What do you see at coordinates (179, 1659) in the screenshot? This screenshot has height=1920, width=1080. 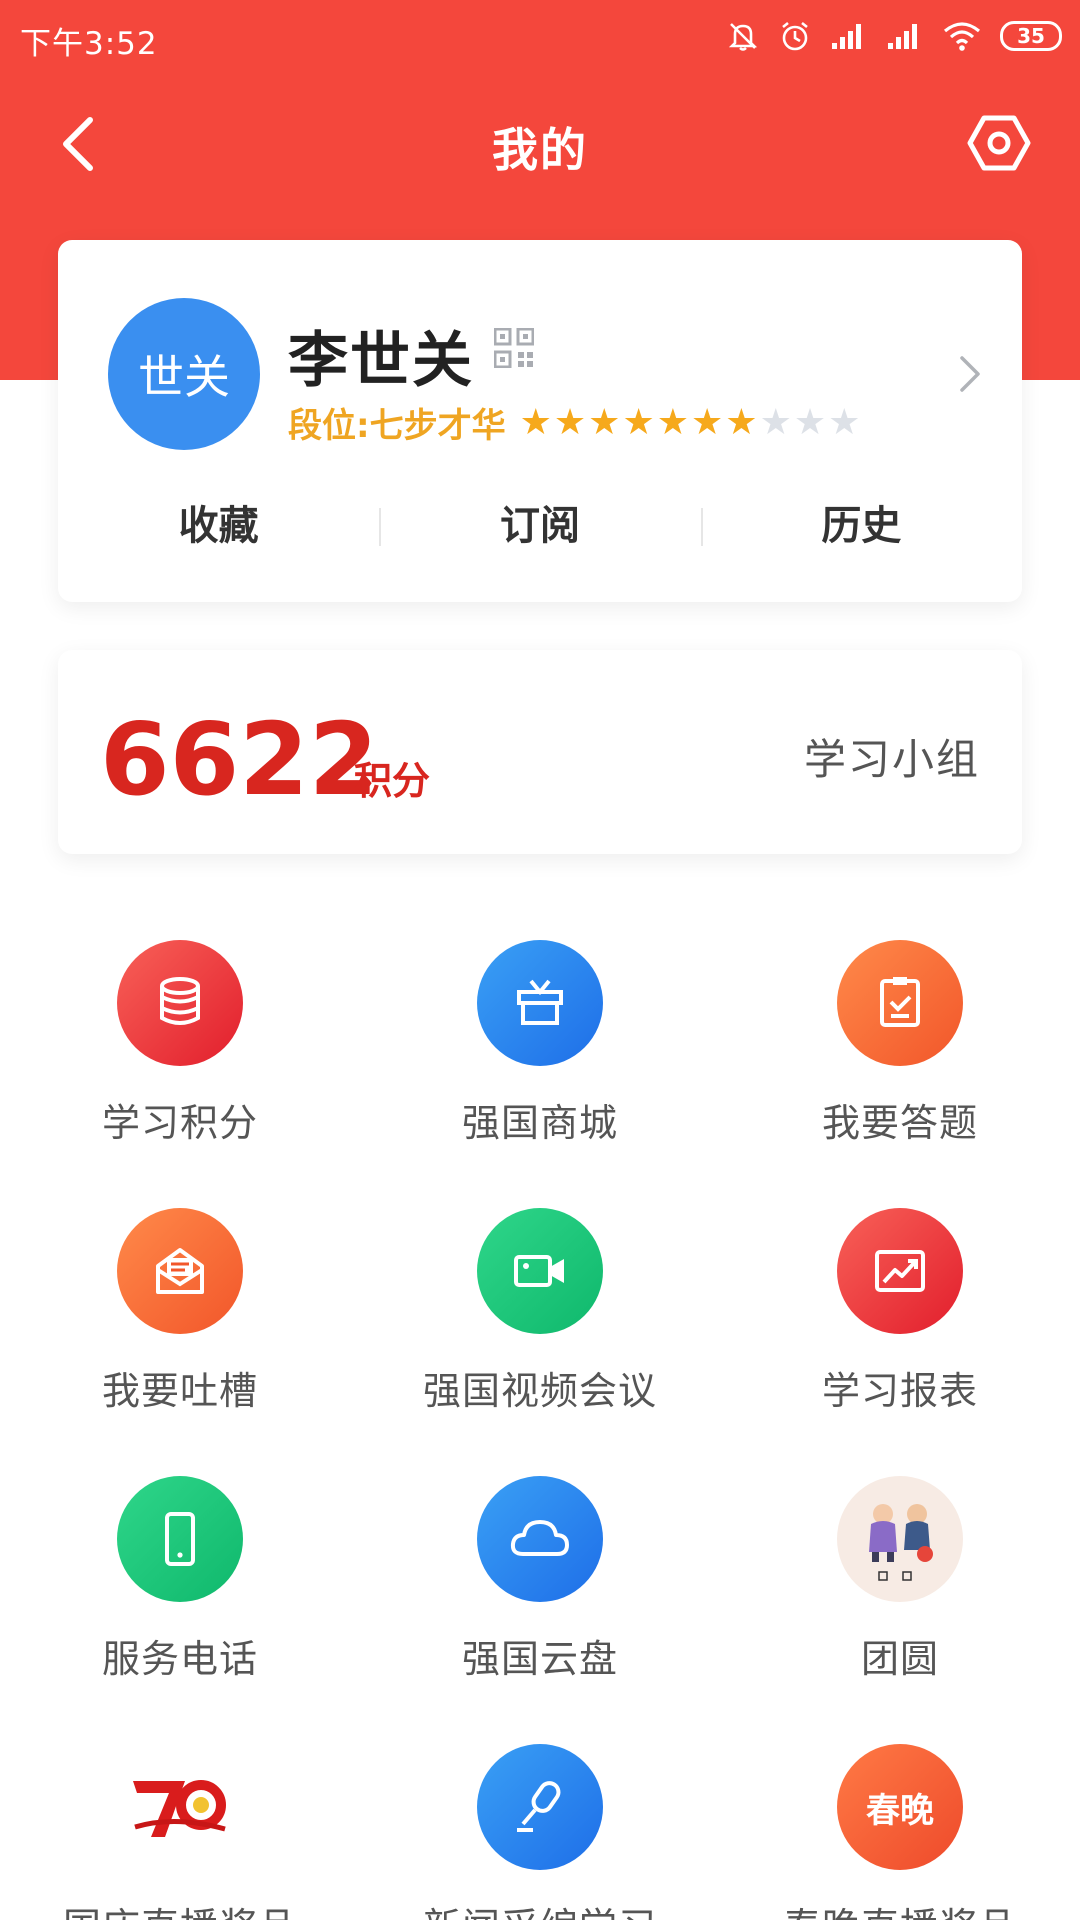 I see `grid-label: 服务电话` at bounding box center [179, 1659].